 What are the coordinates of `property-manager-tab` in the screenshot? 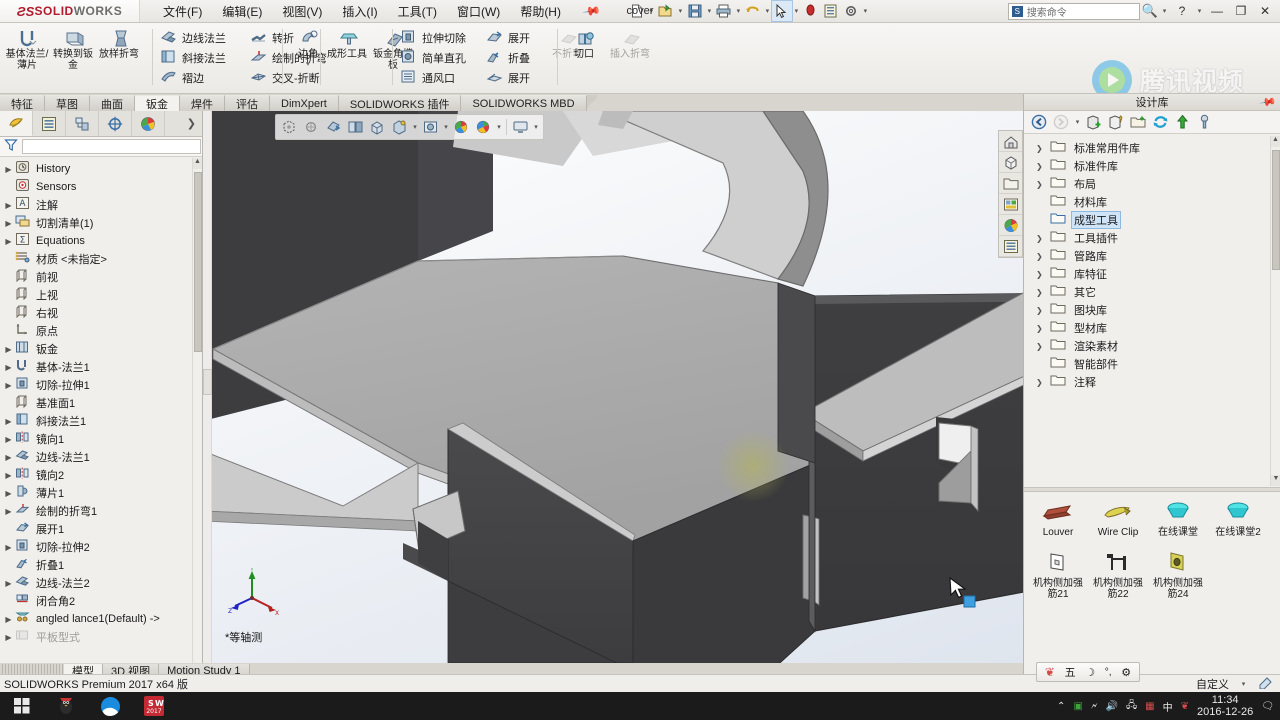 It's located at (49, 123).